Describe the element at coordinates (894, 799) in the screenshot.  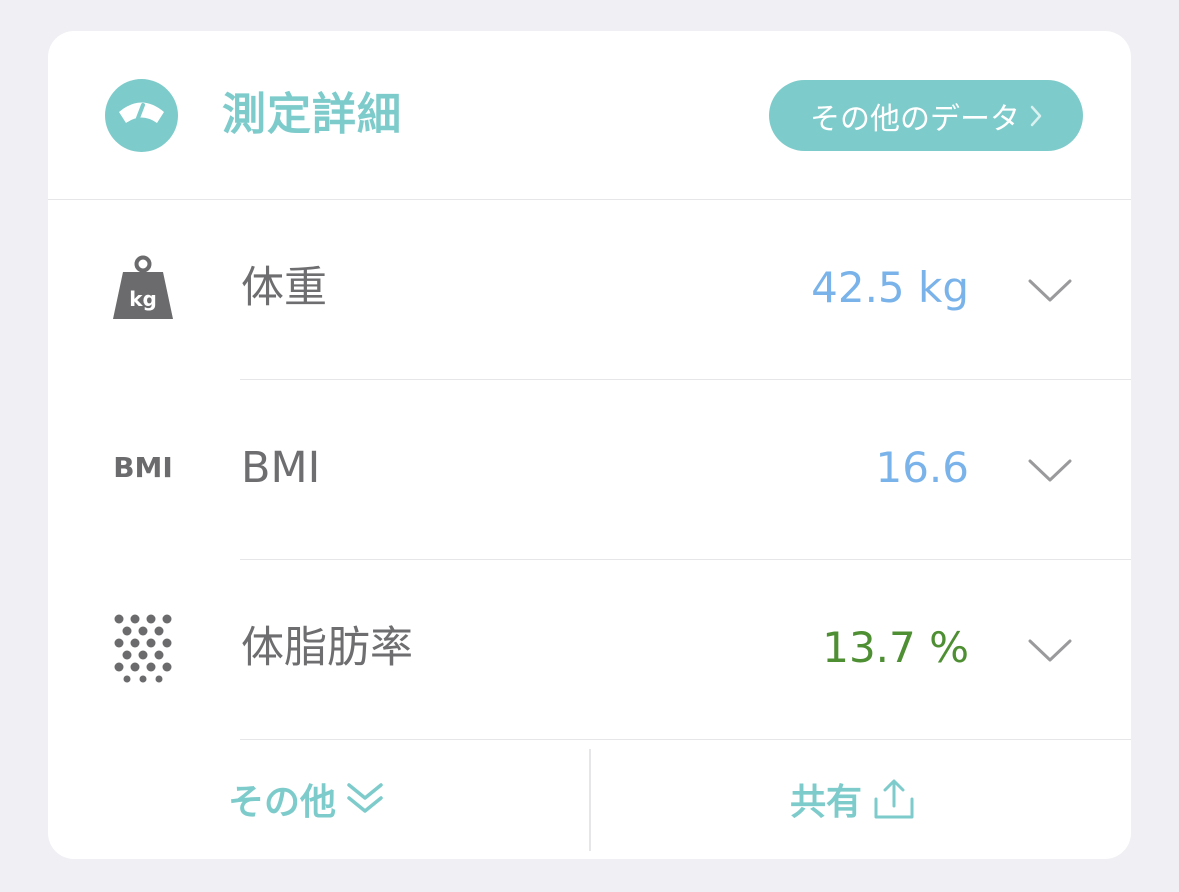
I see `share-icon` at that location.